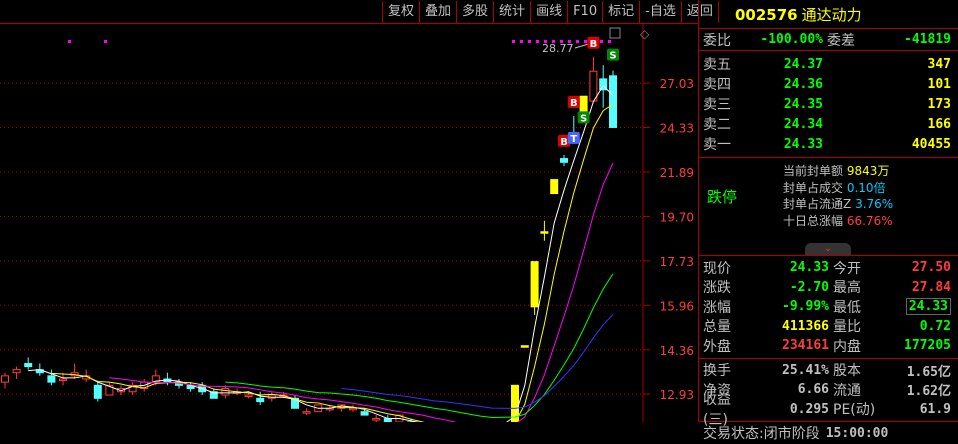 This screenshot has width=958, height=444. I want to click on toolbar-button: -自选, so click(661, 12).